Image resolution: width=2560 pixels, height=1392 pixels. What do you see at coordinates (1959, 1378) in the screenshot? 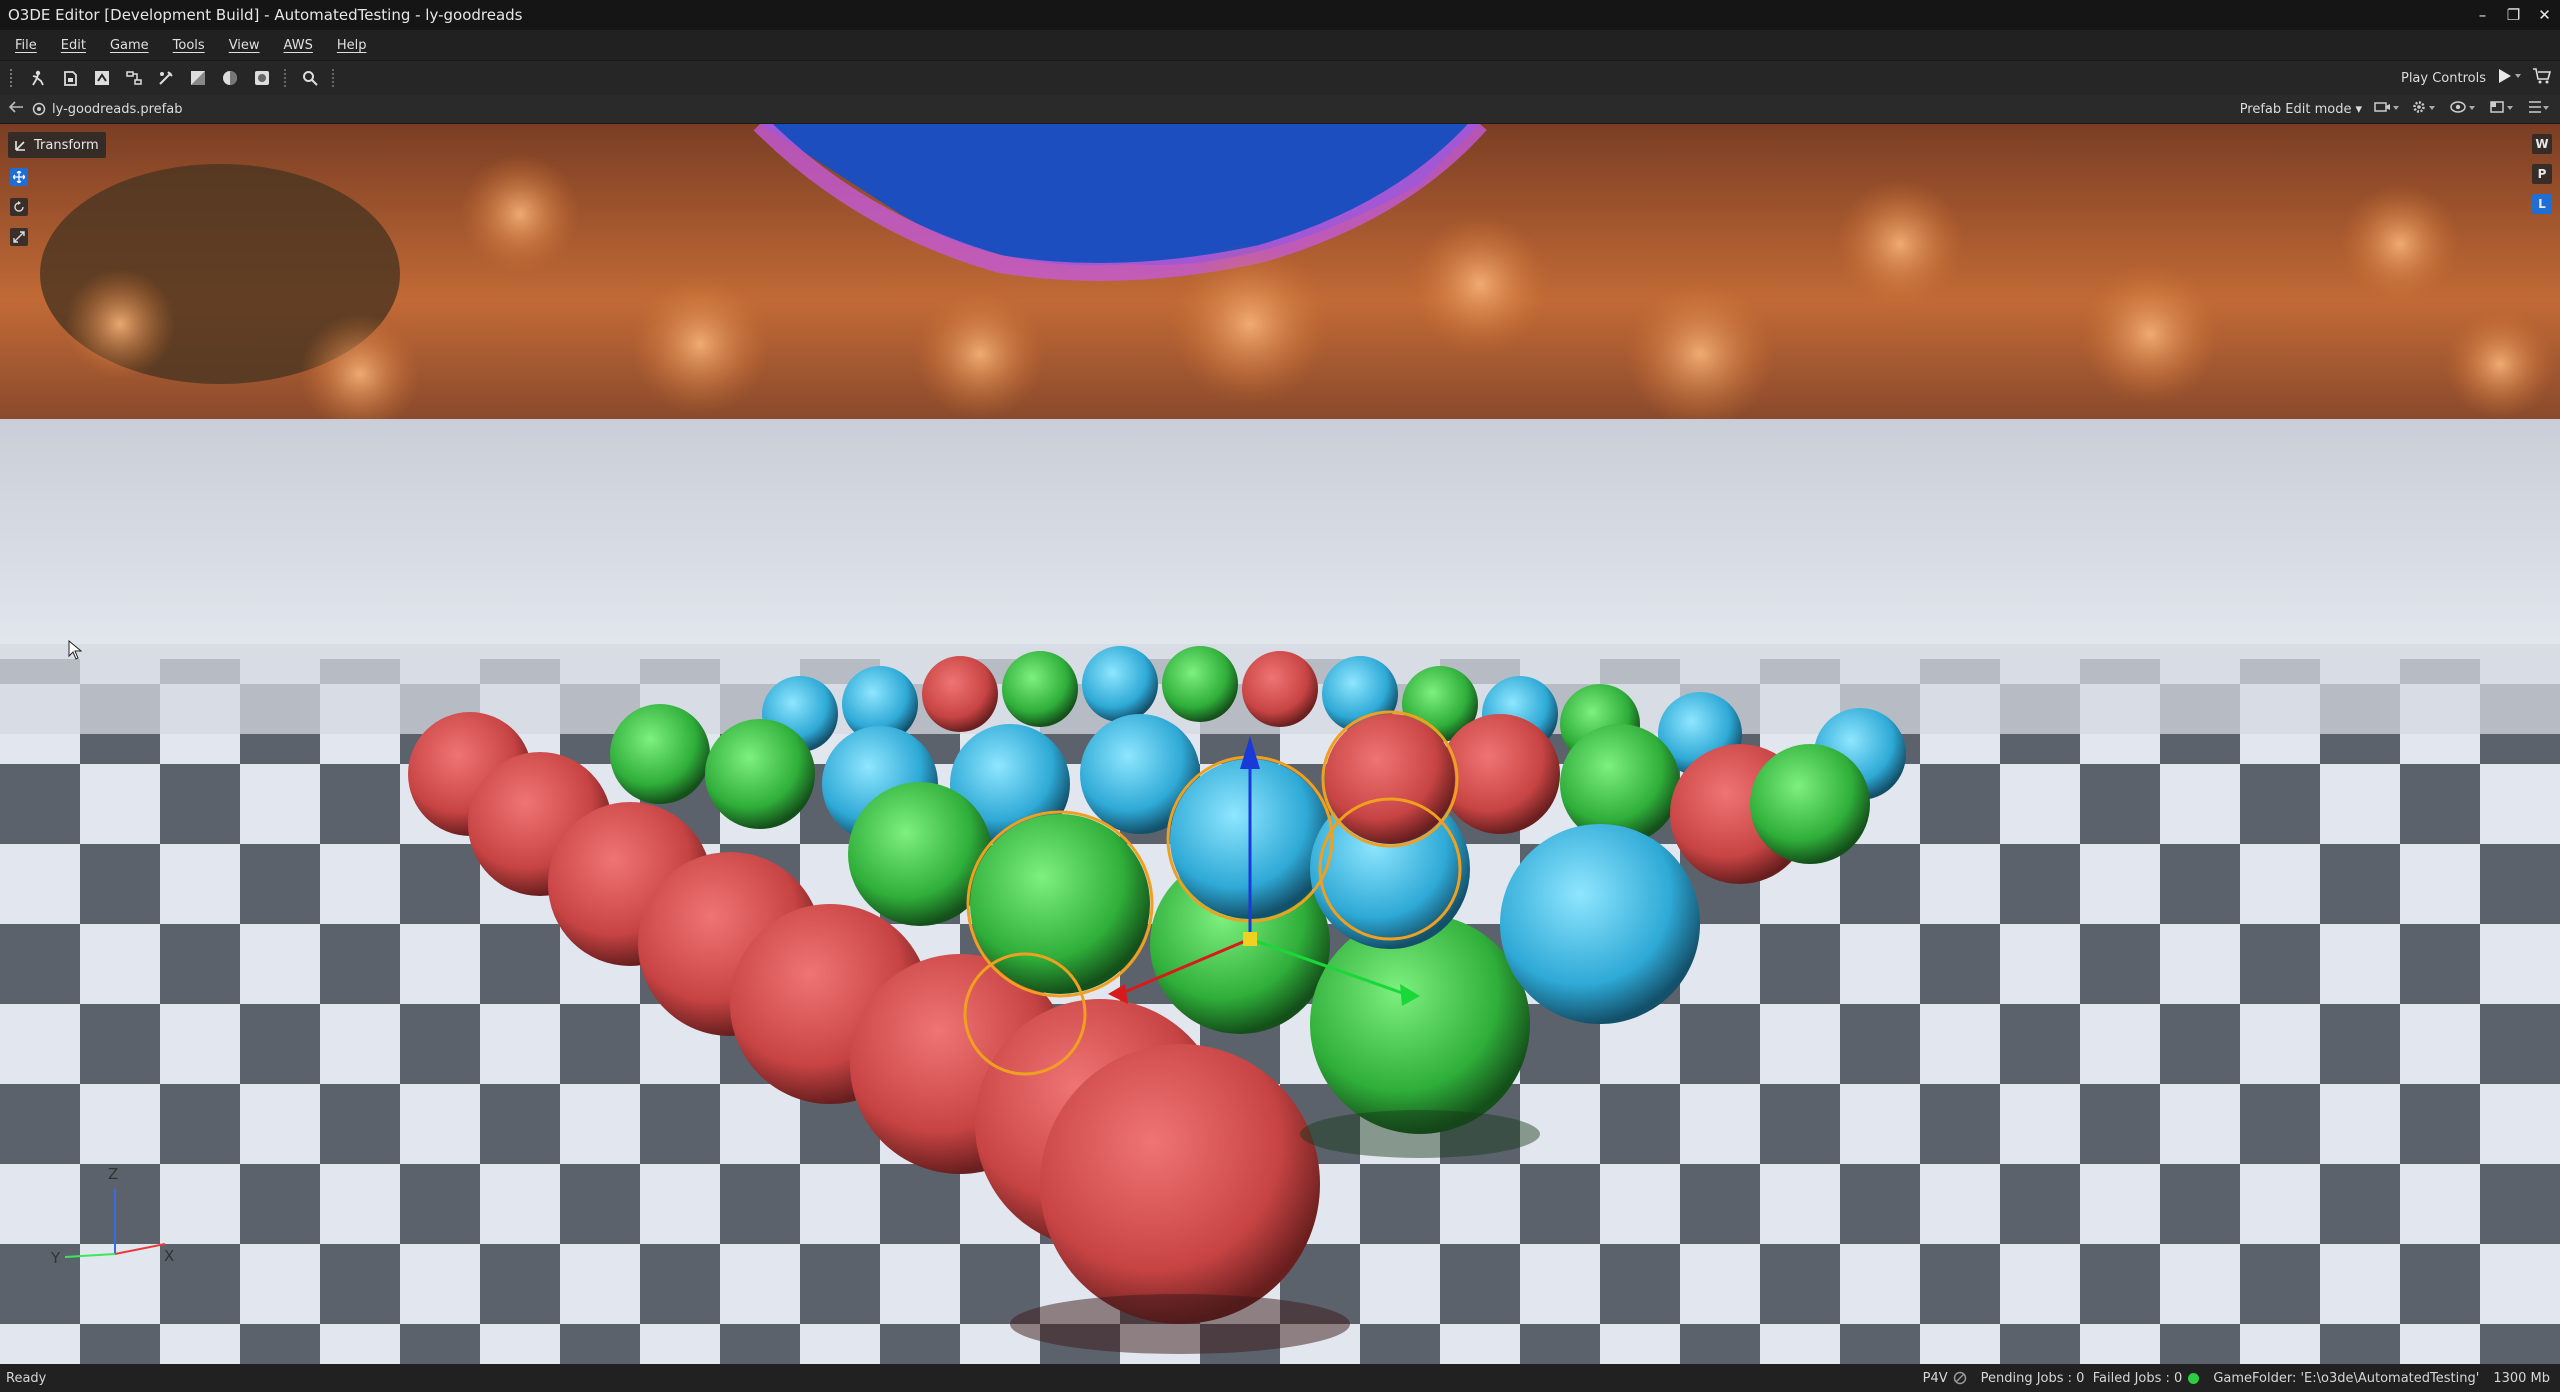
I see `p4v-icon` at bounding box center [1959, 1378].